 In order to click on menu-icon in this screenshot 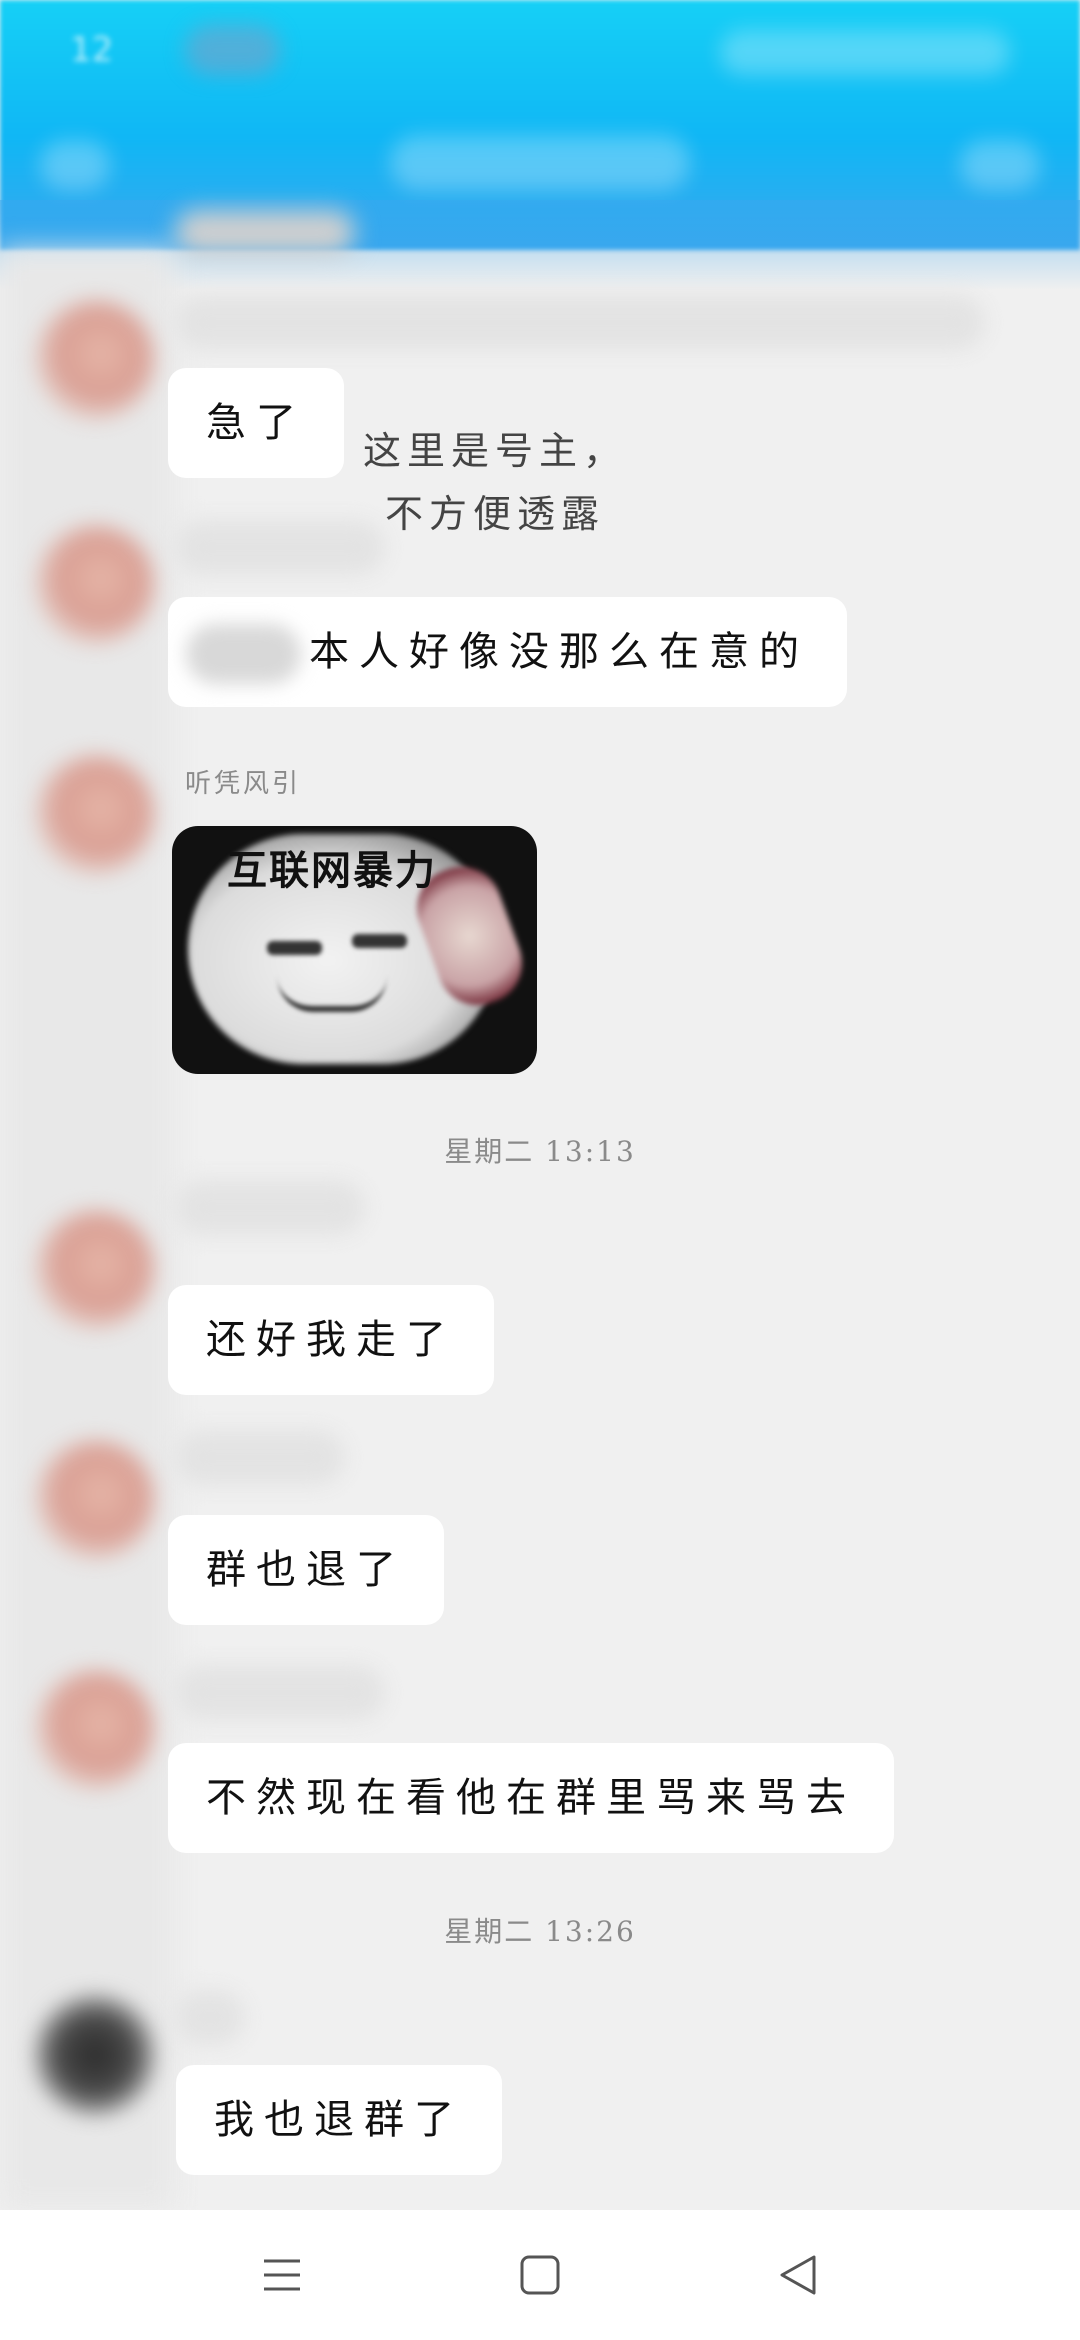, I will do `click(282, 2275)`.